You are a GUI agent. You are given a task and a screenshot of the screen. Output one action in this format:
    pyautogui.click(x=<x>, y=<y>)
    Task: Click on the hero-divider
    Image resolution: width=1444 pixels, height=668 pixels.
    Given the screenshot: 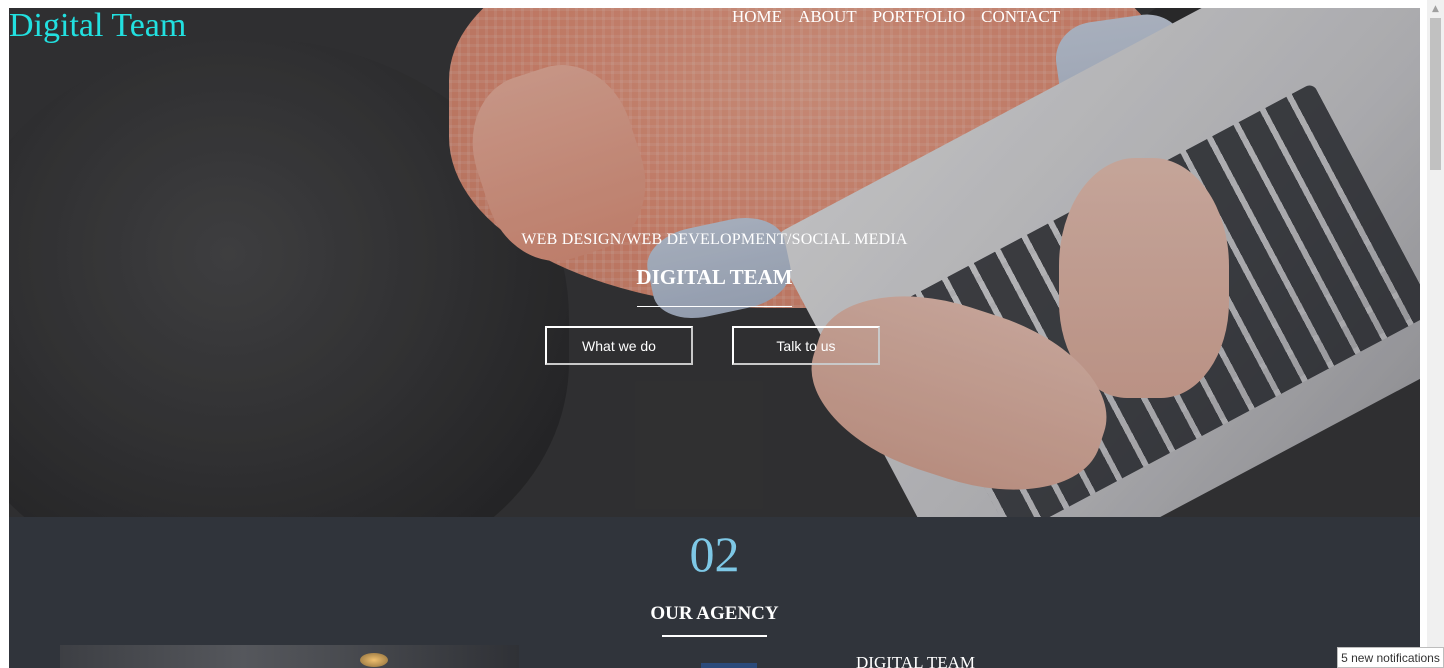 What is the action you would take?
    pyautogui.click(x=714, y=306)
    